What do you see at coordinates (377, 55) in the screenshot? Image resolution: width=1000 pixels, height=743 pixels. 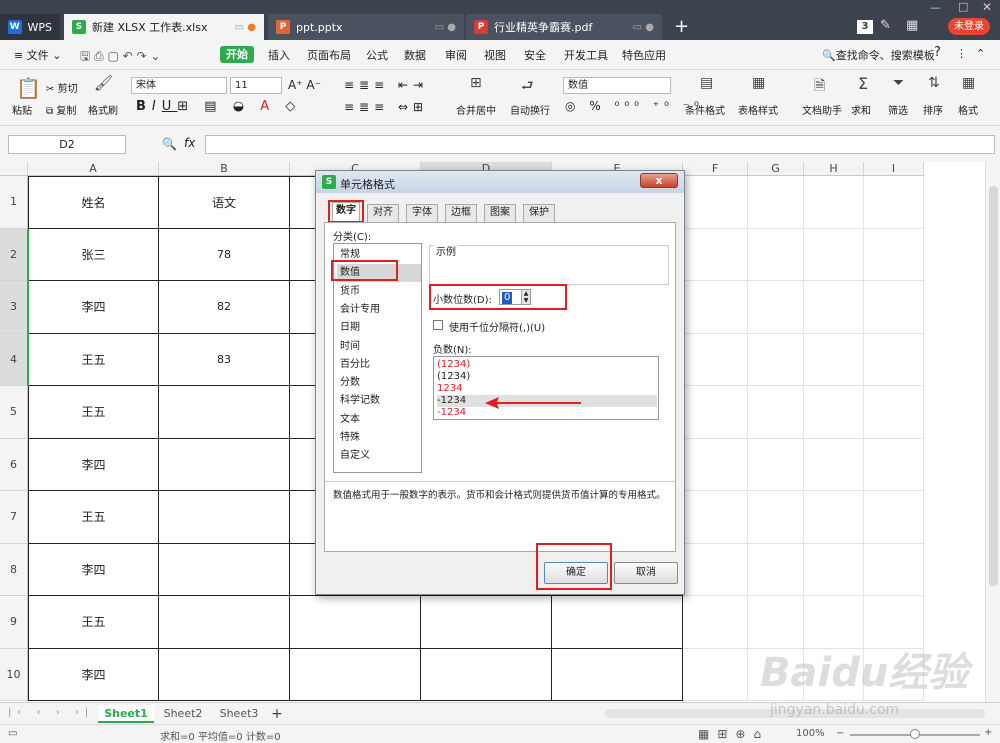 I see `tab-formula: 公式` at bounding box center [377, 55].